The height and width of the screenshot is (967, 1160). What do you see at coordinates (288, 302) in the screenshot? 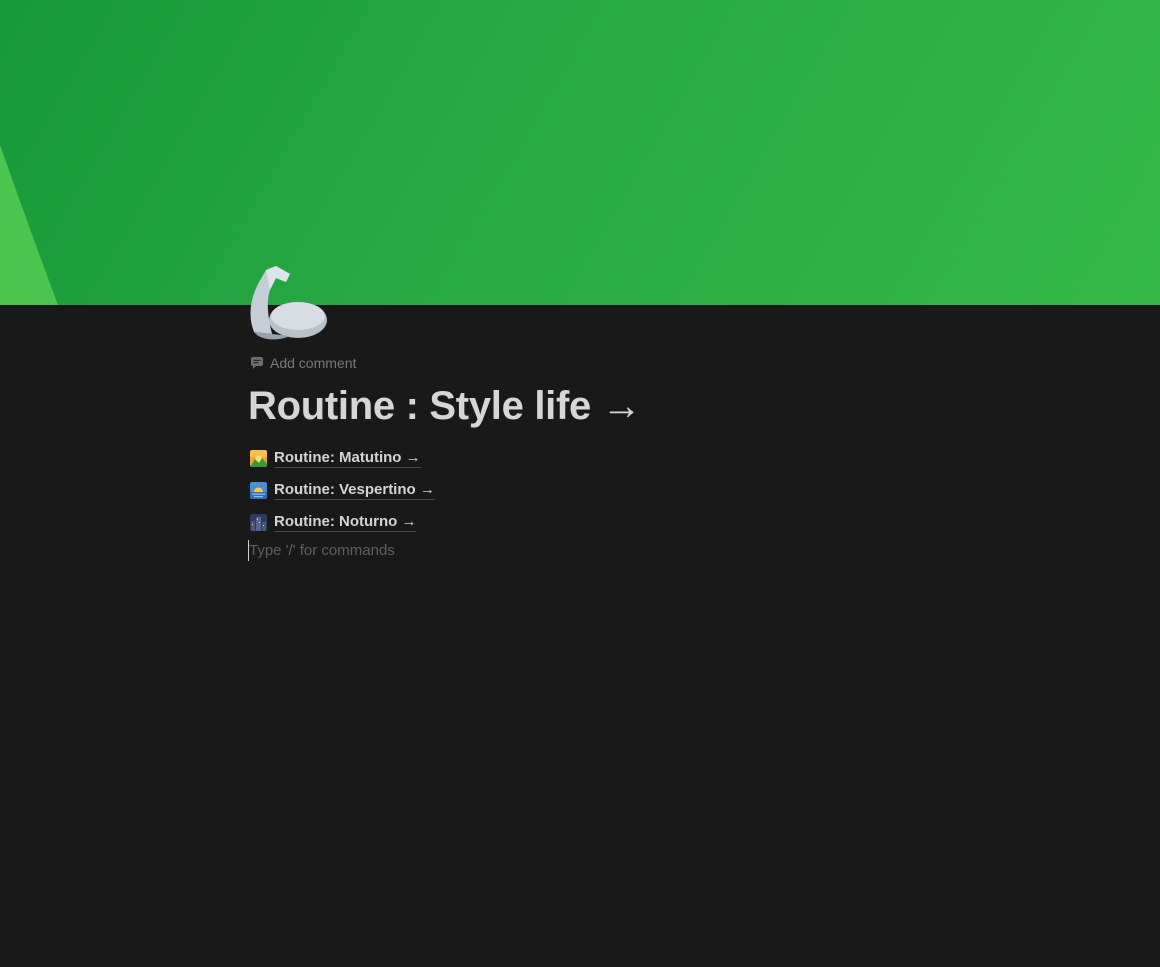
I see `flexed-biceps-icon` at bounding box center [288, 302].